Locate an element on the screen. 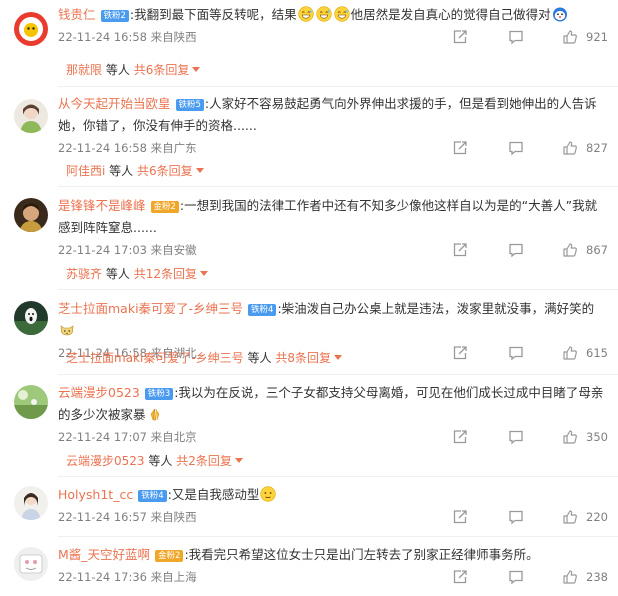  doge-emoji-icon is located at coordinates (560, 14).